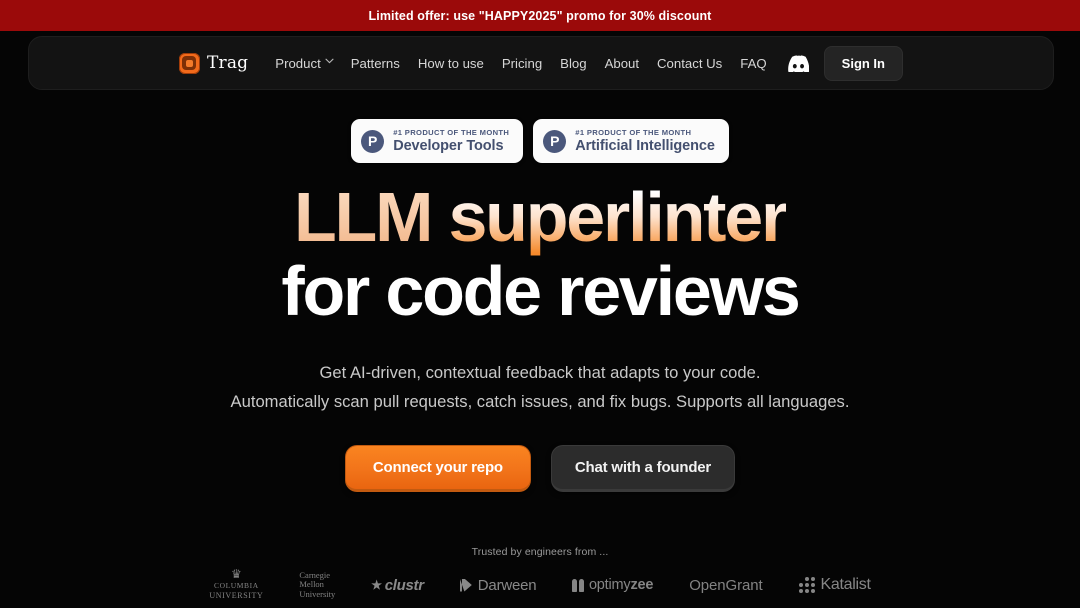 The height and width of the screenshot is (608, 1080). Describe the element at coordinates (371, 217) in the screenshot. I see `headline-part-llm: LLM` at that location.